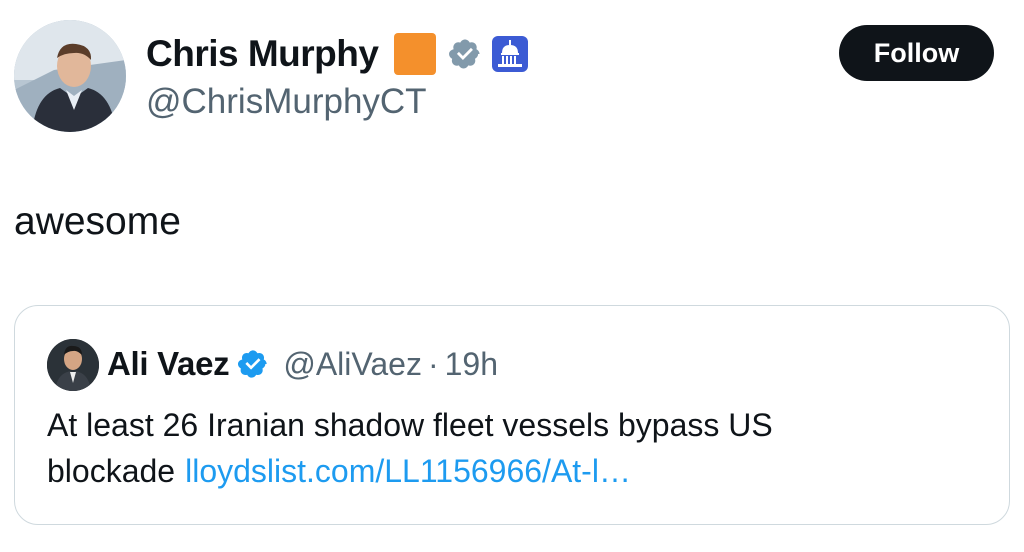  Describe the element at coordinates (253, 364) in the screenshot. I see `verified-blue-icon` at that location.